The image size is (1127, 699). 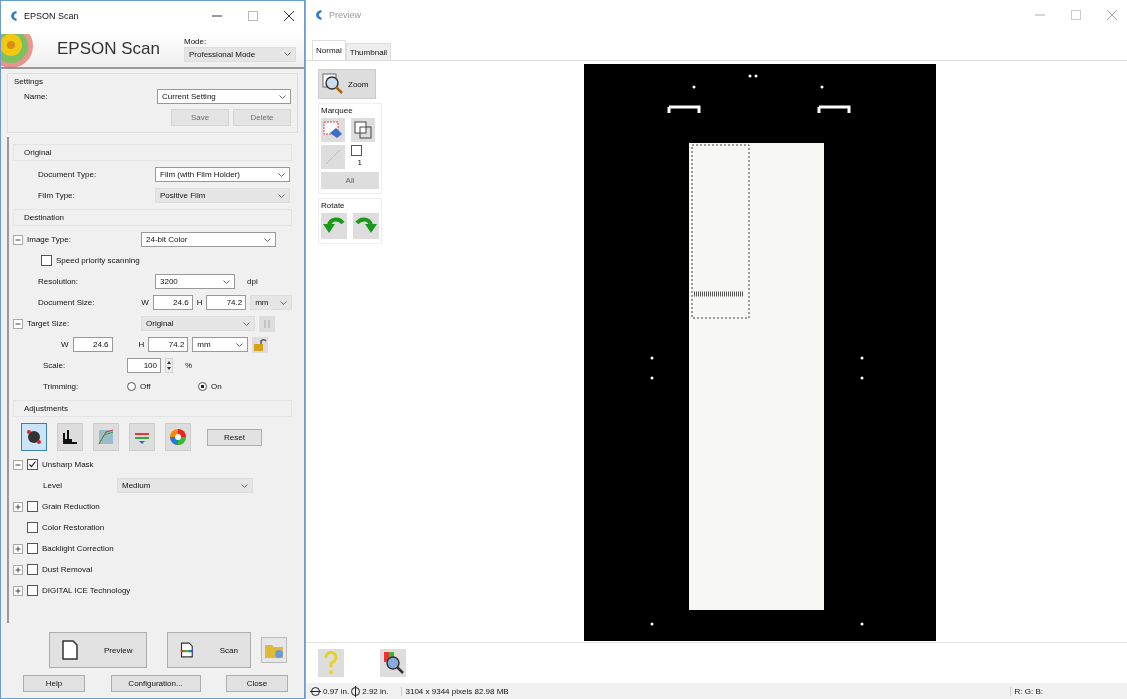 I want to click on marquee-eraser-icon, so click(x=333, y=130).